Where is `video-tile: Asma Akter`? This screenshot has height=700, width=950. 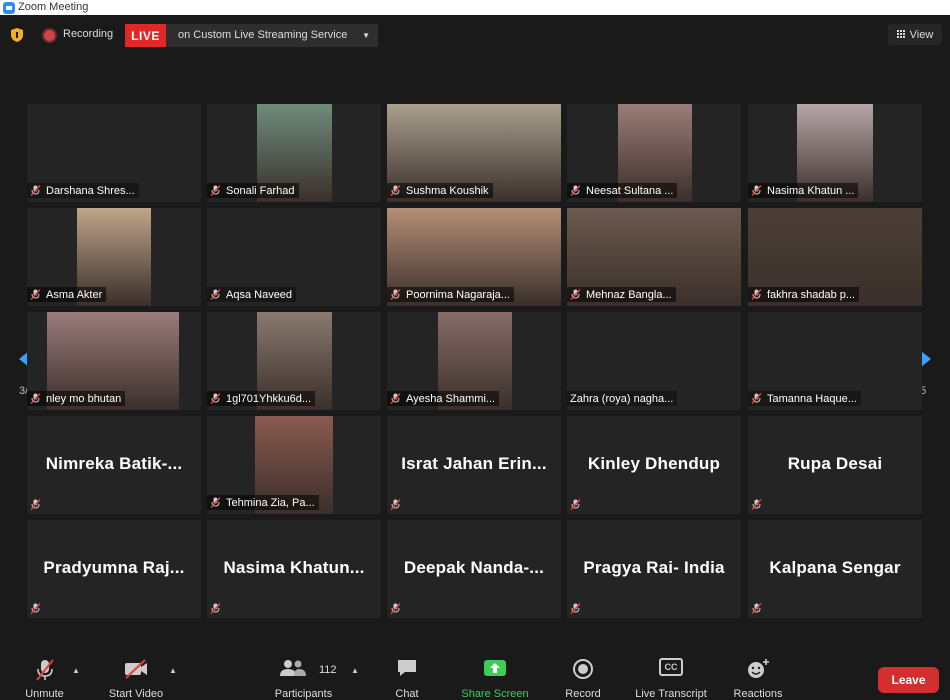
video-tile: Asma Akter is located at coordinates (114, 257).